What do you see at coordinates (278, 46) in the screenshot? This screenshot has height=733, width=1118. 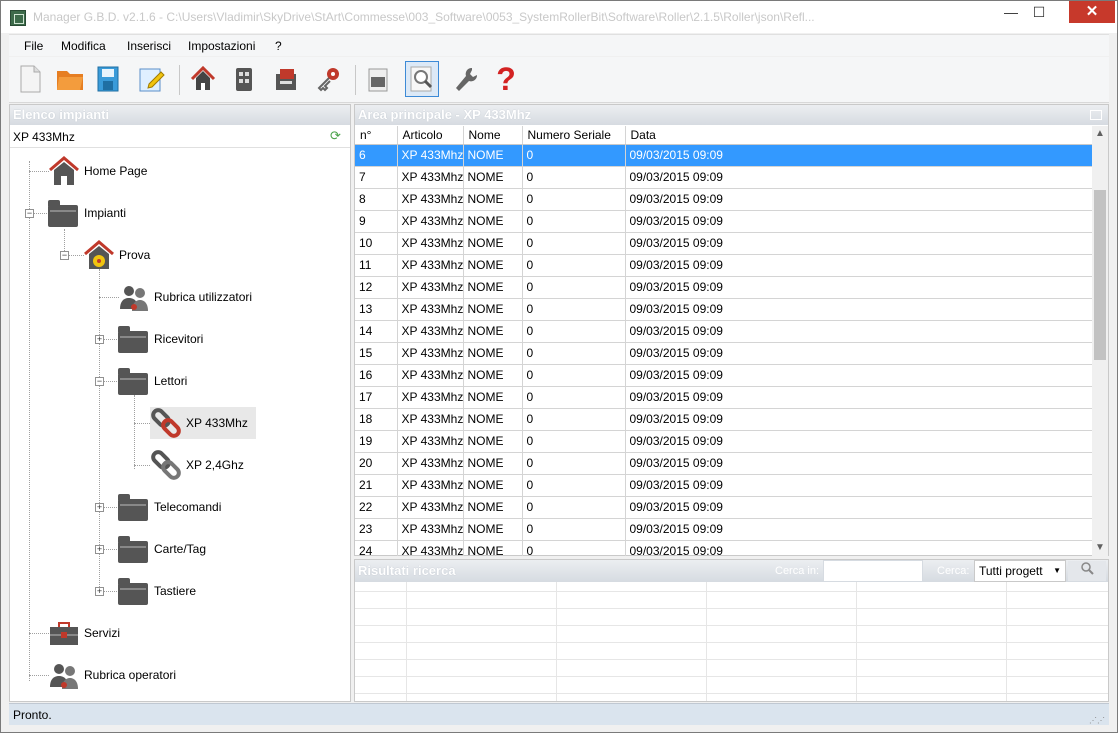 I see `menu-help: ?` at bounding box center [278, 46].